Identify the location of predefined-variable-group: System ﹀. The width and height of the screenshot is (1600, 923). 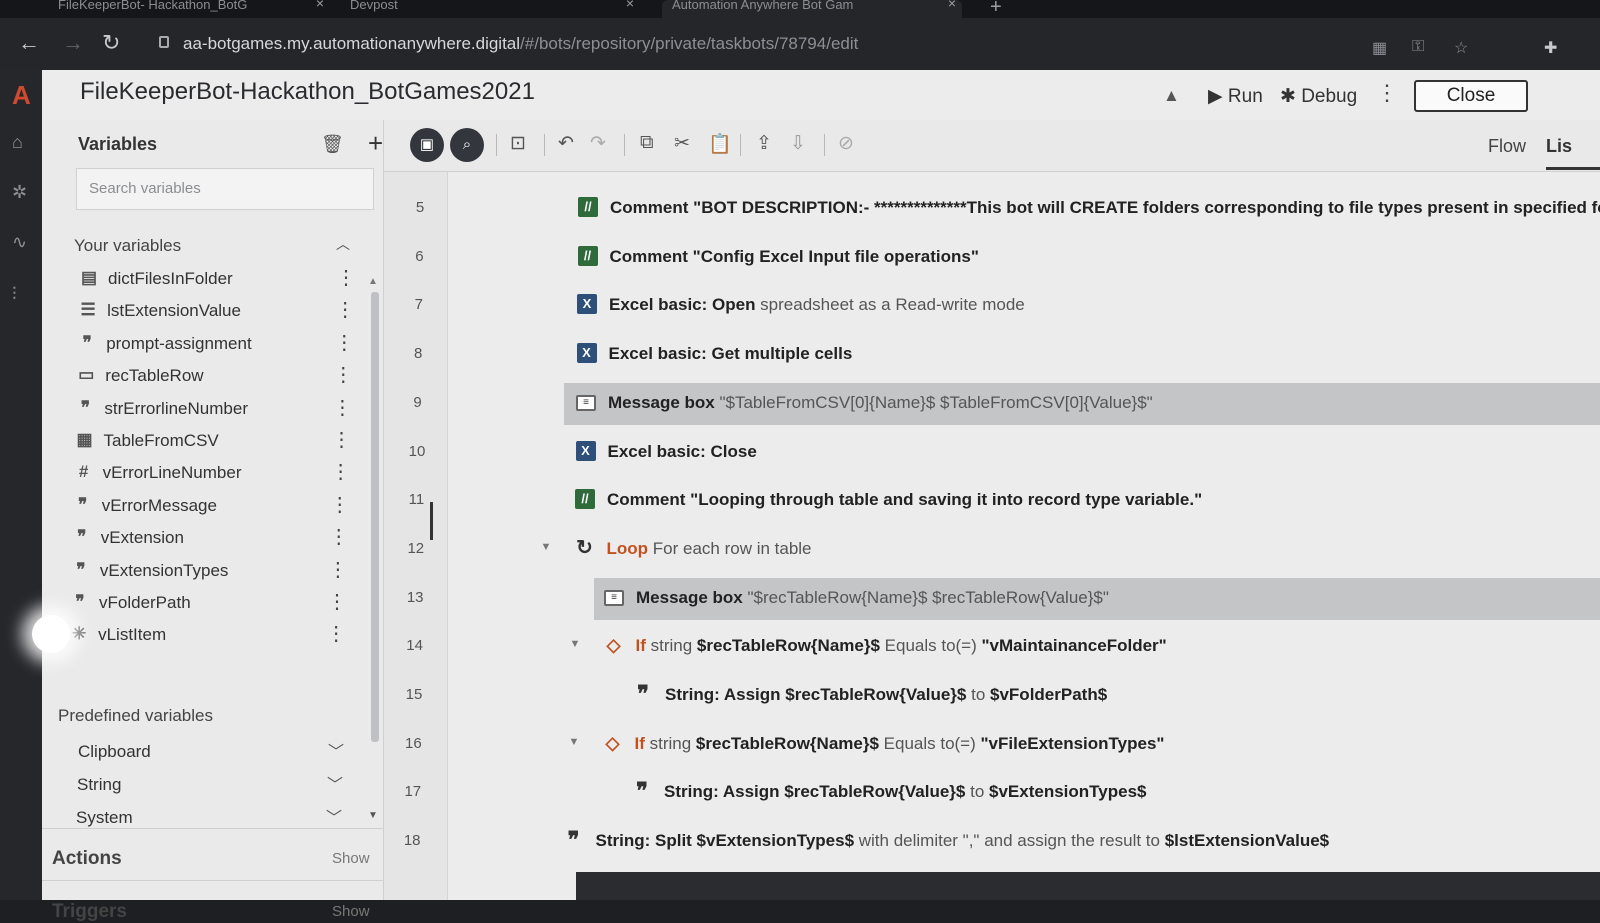
(211, 819).